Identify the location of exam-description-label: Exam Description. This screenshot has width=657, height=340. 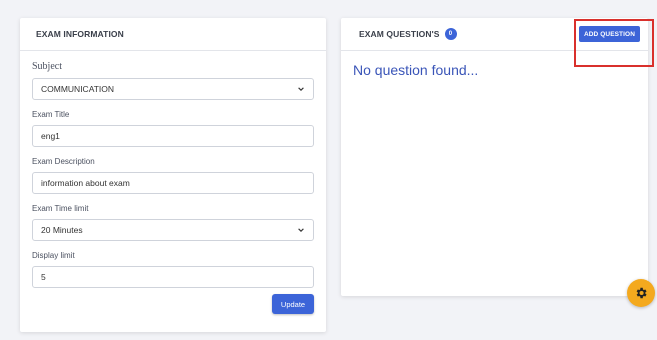
(63, 161).